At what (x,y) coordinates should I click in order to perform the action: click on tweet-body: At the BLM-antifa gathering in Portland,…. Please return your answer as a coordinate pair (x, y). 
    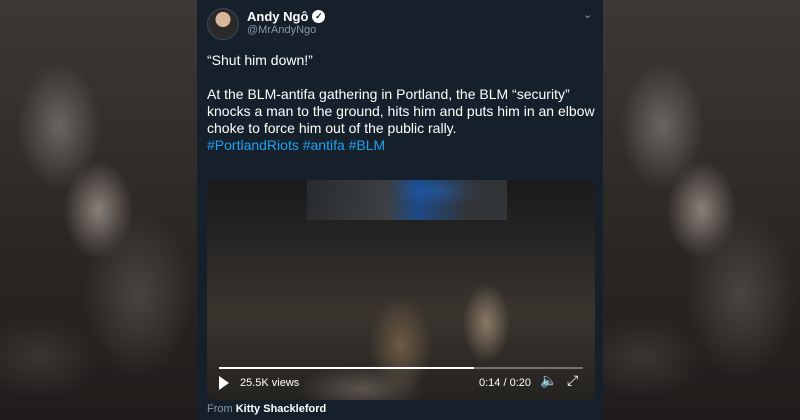
    Looking at the image, I should click on (401, 111).